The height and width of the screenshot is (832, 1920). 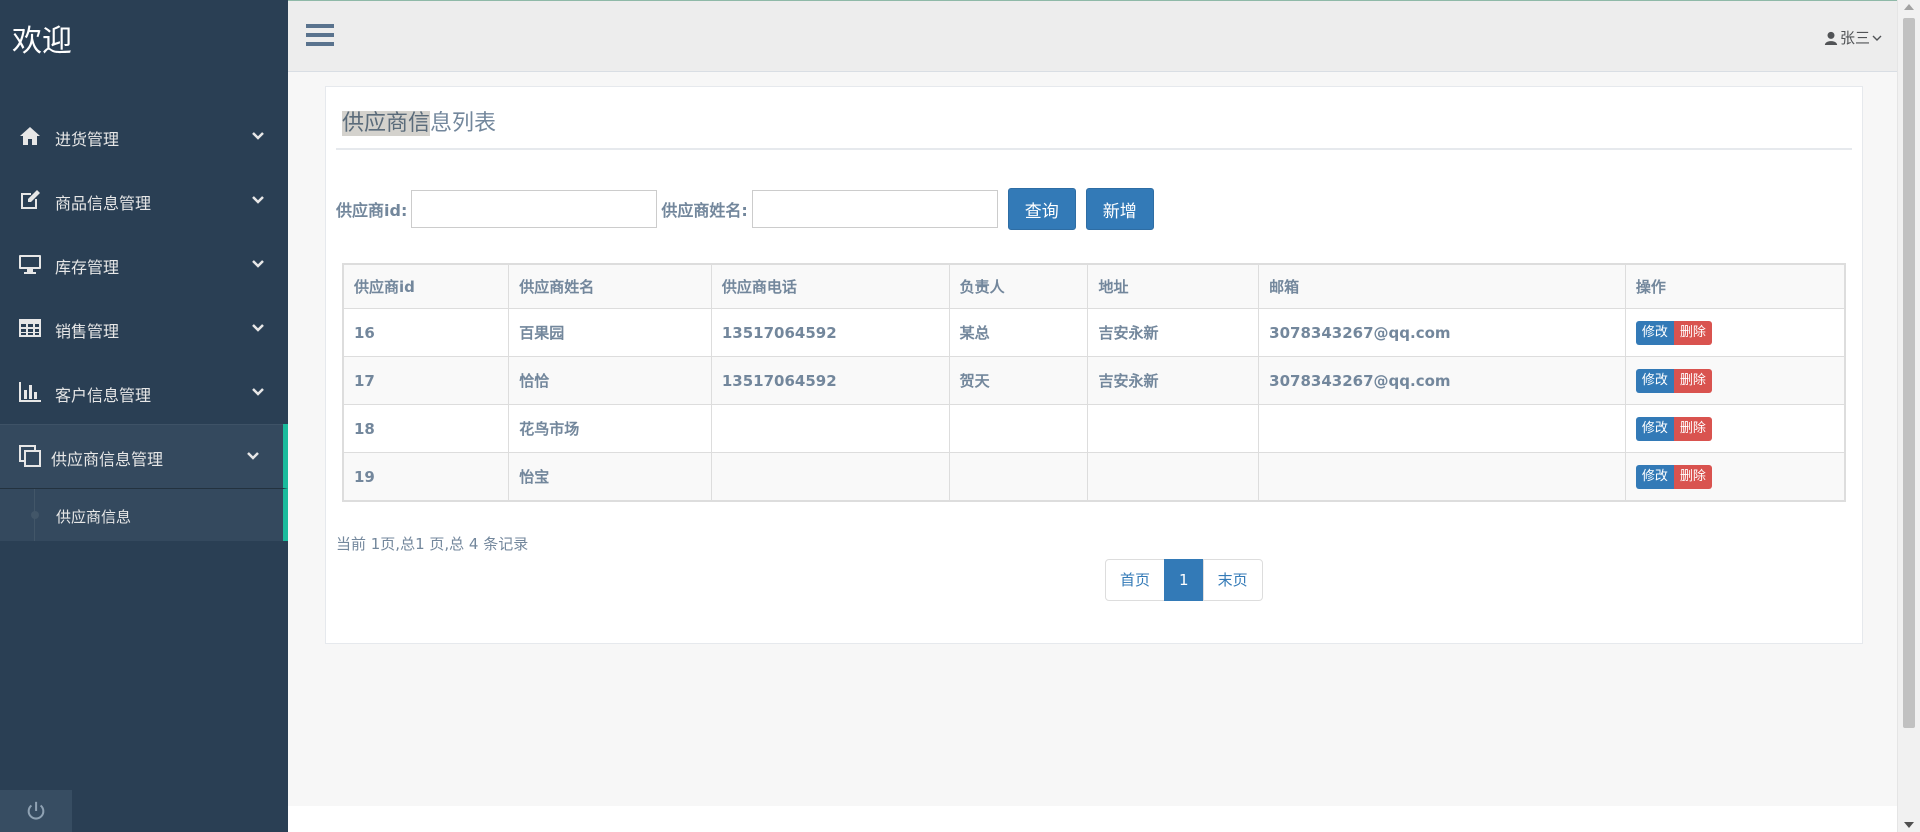 What do you see at coordinates (30, 199) in the screenshot?
I see `edit-icon` at bounding box center [30, 199].